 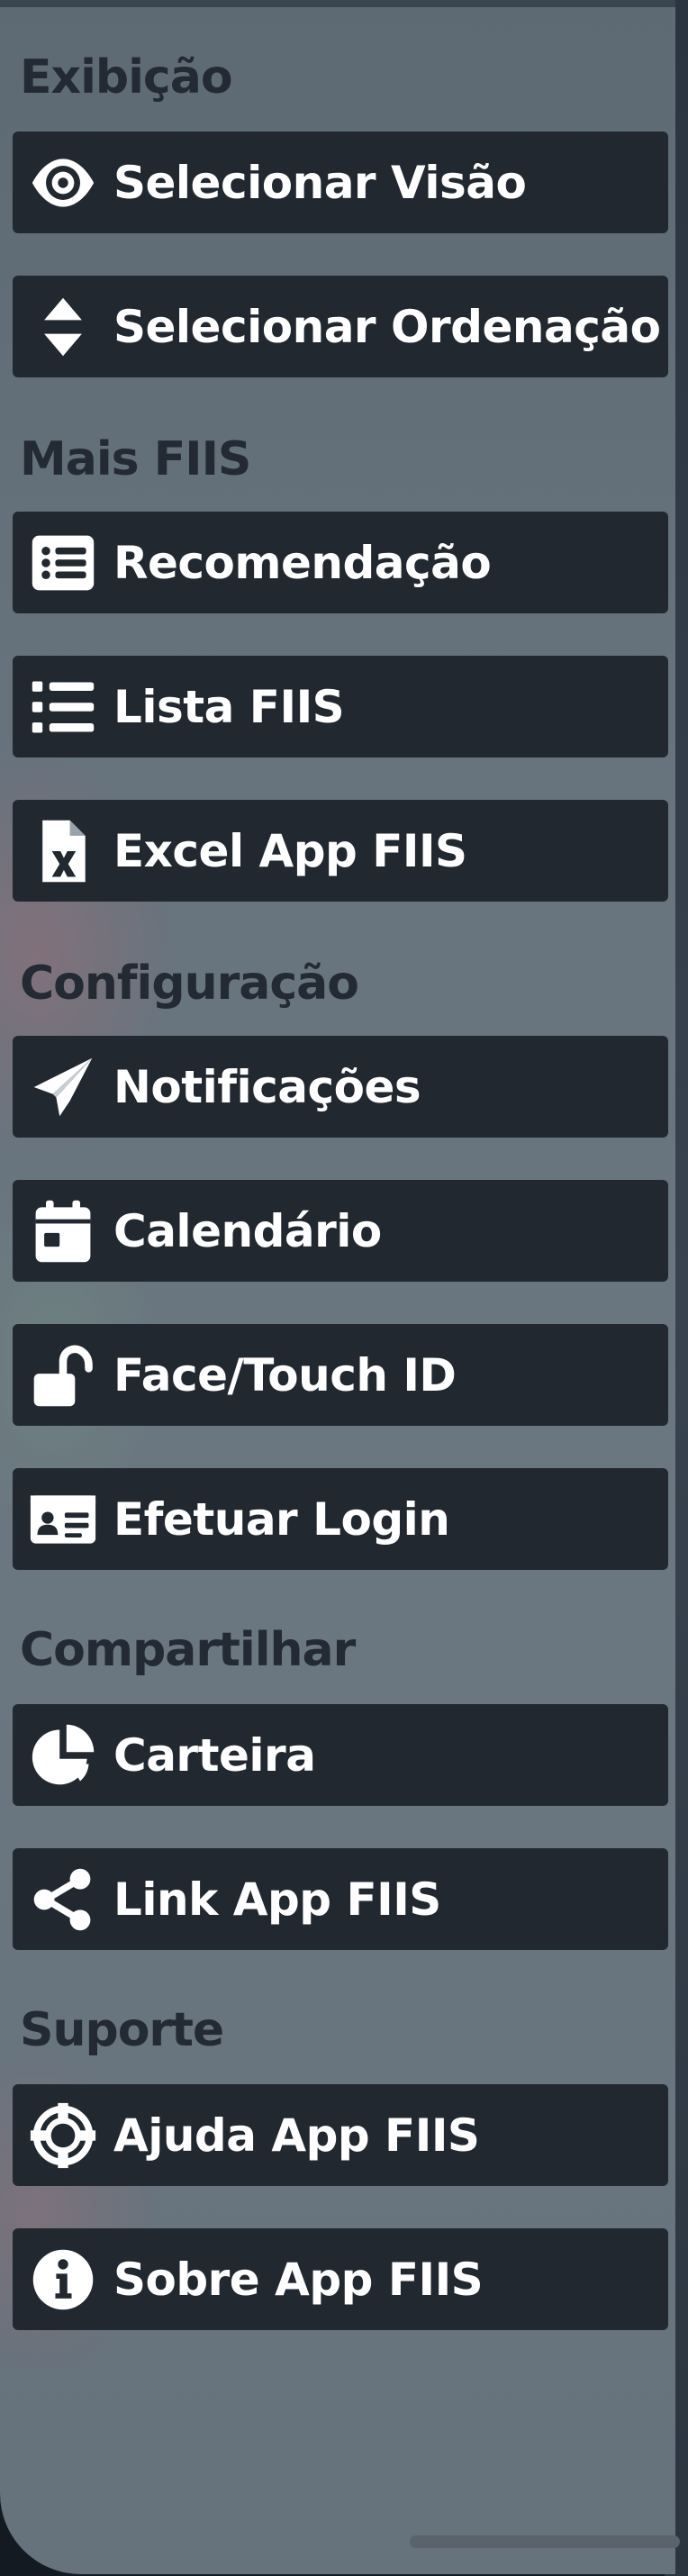 I want to click on menu-item-label: Selecionar Visão, so click(x=320, y=182).